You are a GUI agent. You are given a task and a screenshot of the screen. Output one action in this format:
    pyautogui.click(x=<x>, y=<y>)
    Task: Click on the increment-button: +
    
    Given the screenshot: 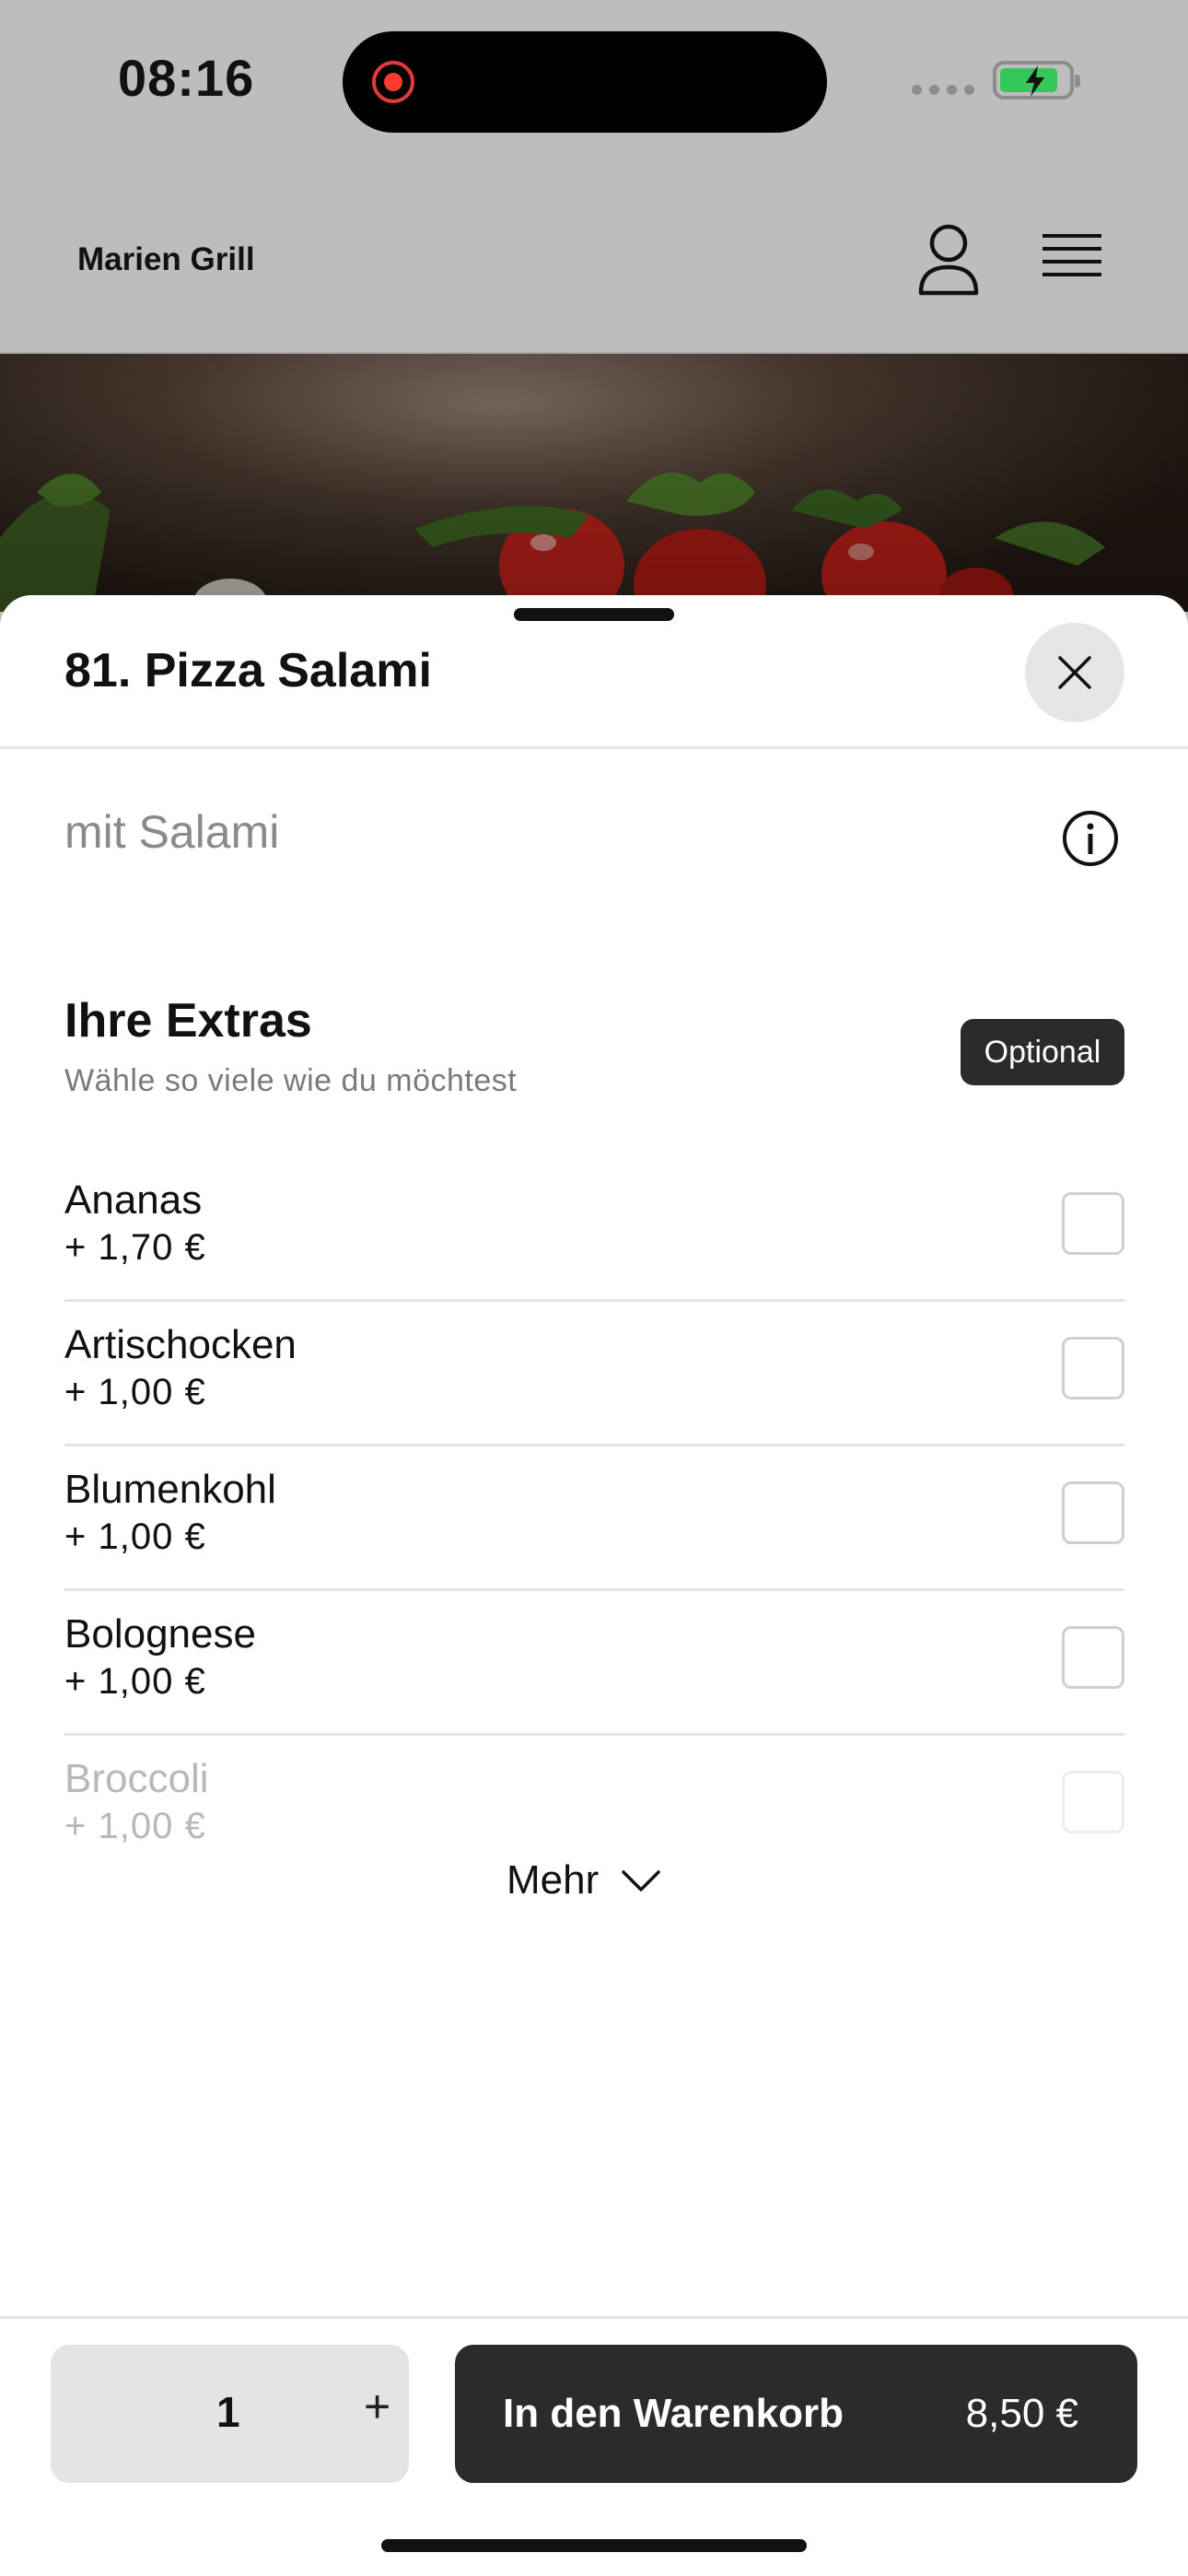 What is the action you would take?
    pyautogui.click(x=377, y=2406)
    